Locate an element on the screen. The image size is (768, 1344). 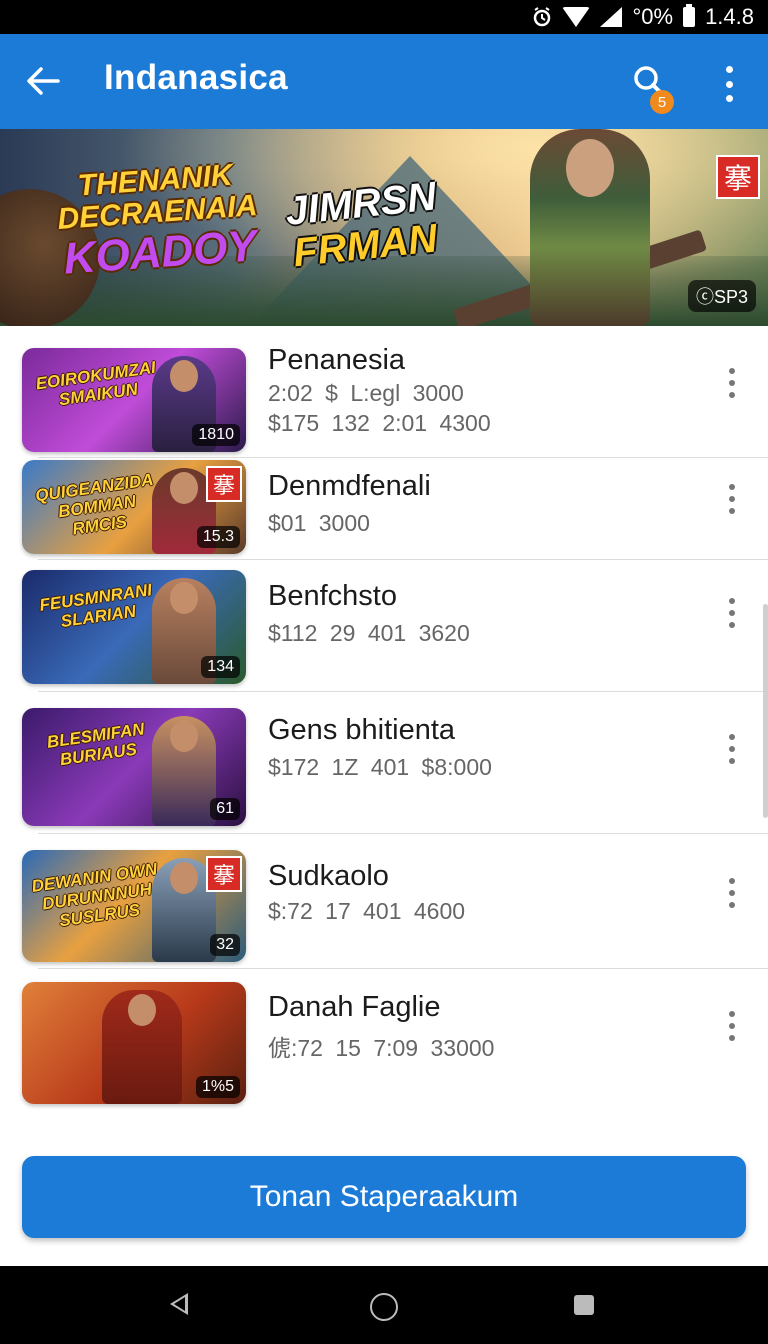
game-title: Danah Faglie is located at coordinates (354, 1007).